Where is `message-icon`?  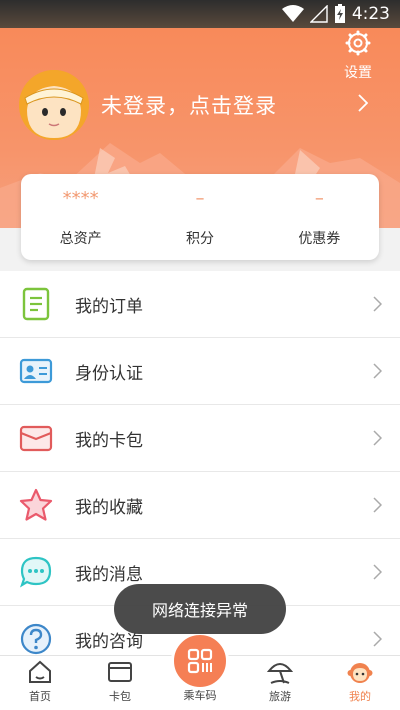 message-icon is located at coordinates (36, 572).